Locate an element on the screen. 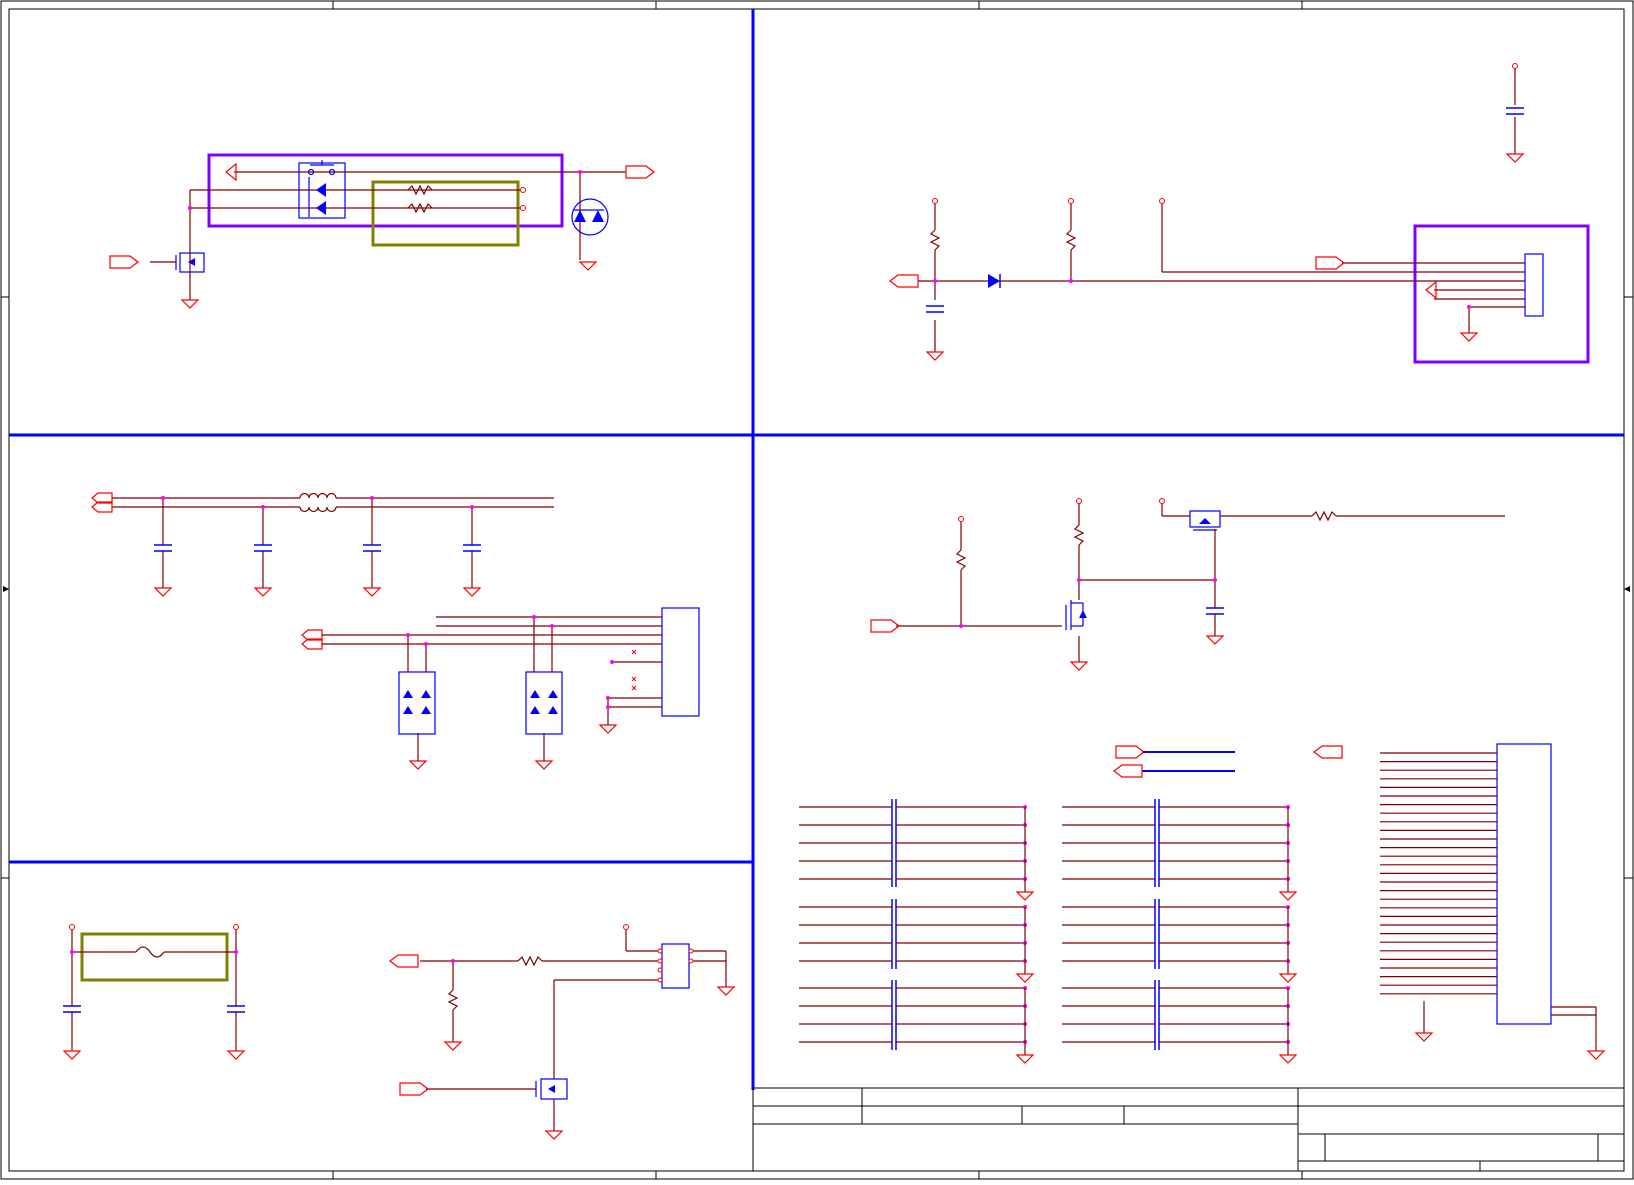 This screenshot has height=1185, width=1634. section-bottom-left is located at coordinates (399, 1032).